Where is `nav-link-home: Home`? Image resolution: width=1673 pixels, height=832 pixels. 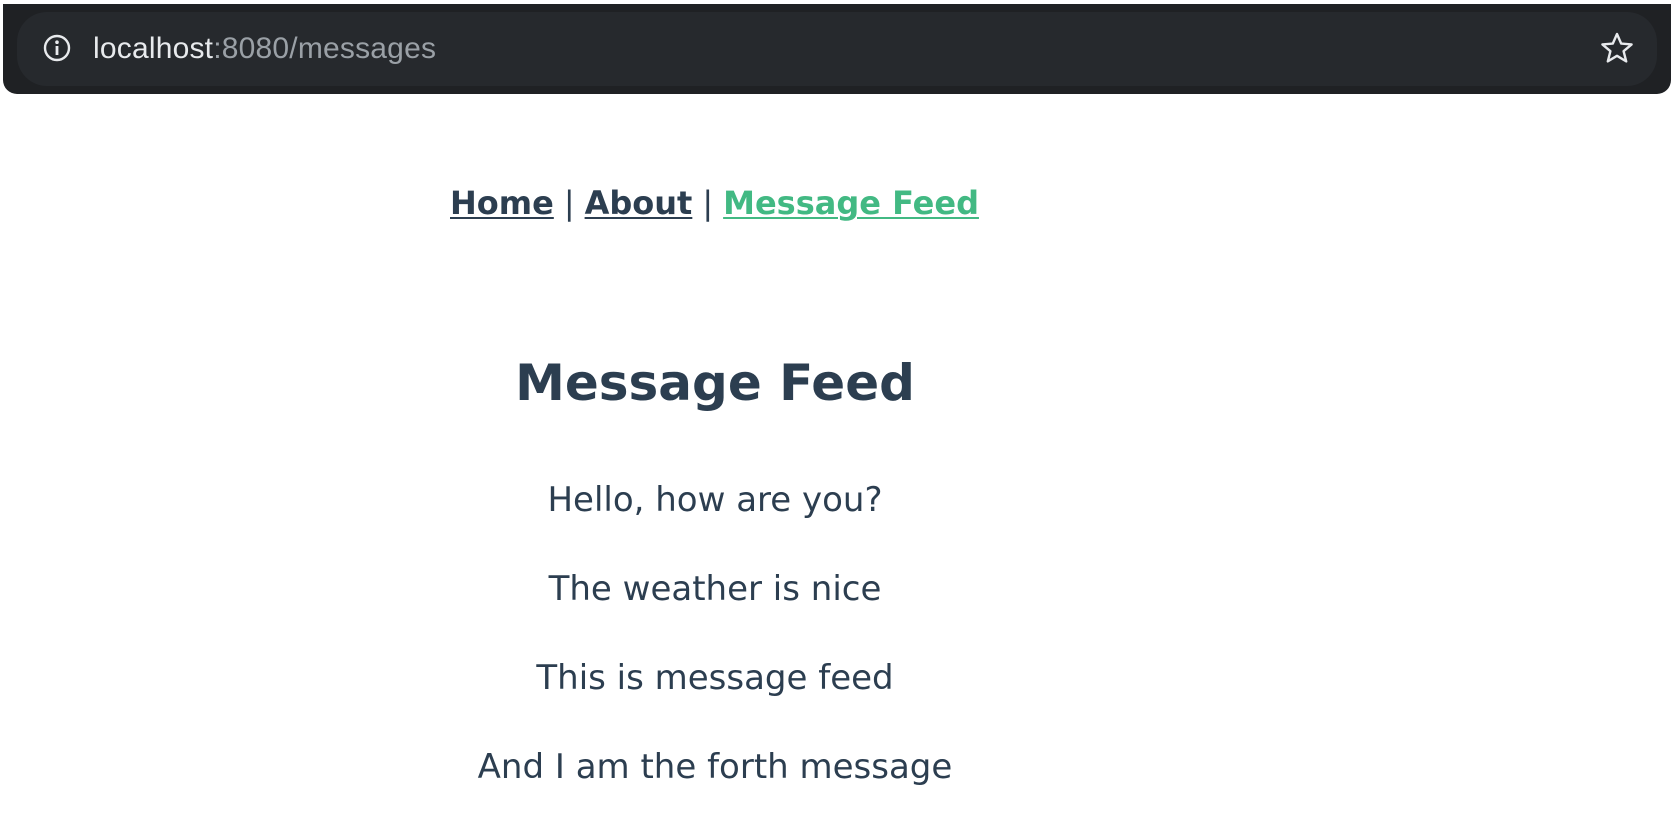
nav-link-home: Home is located at coordinates (502, 203).